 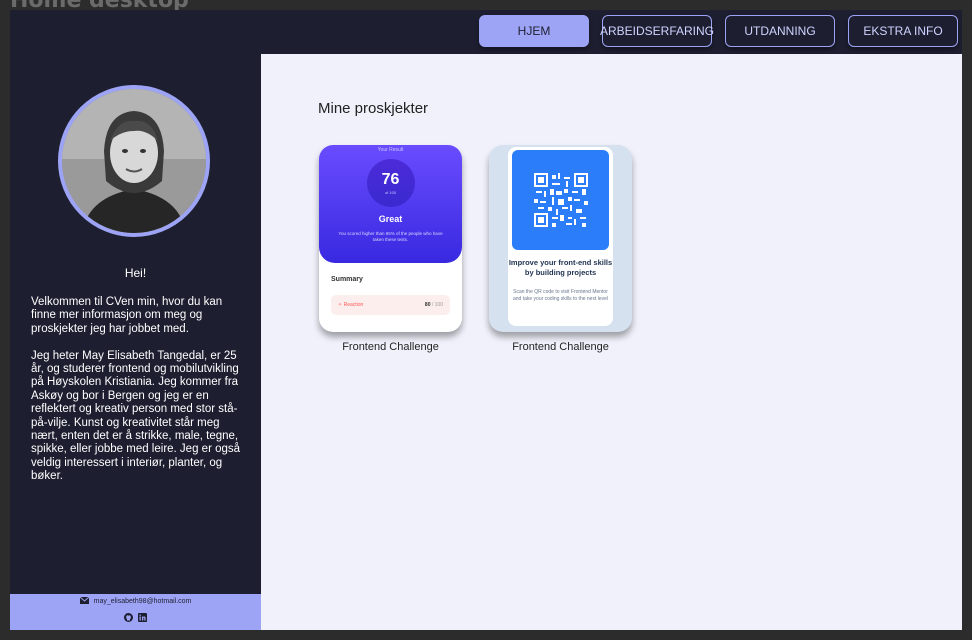 I want to click on nav-arbeidserfaring-button: ARBEIDSERFARING, so click(x=657, y=31).